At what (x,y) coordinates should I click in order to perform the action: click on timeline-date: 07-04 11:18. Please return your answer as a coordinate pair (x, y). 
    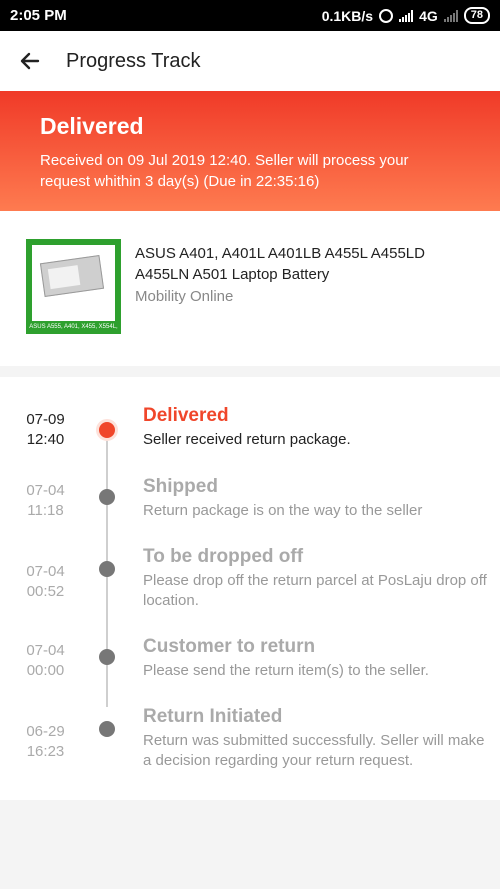
    Looking at the image, I should click on (45, 500).